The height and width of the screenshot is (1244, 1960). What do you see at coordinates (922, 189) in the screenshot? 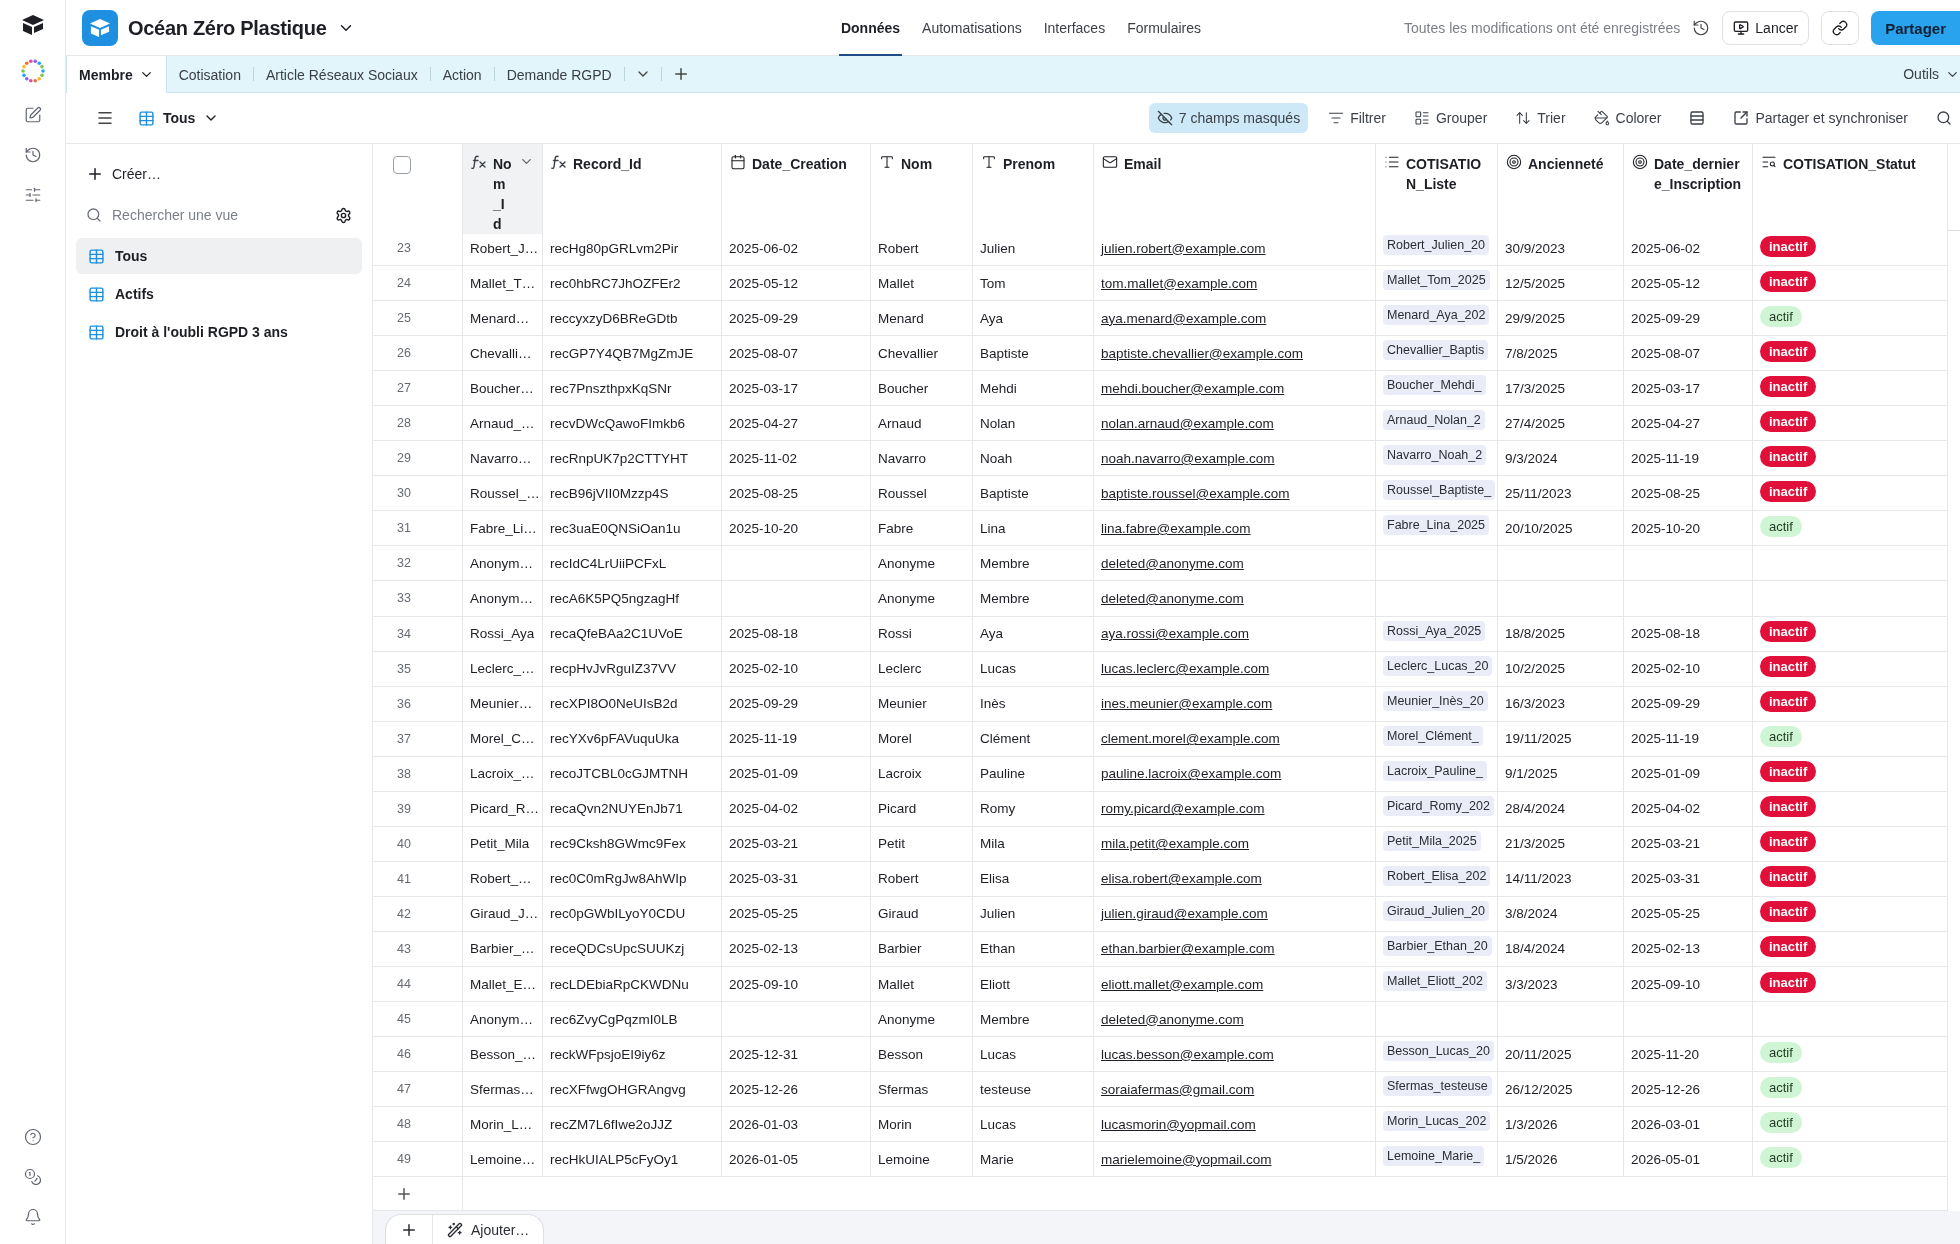
I see `column-header: Nom` at bounding box center [922, 189].